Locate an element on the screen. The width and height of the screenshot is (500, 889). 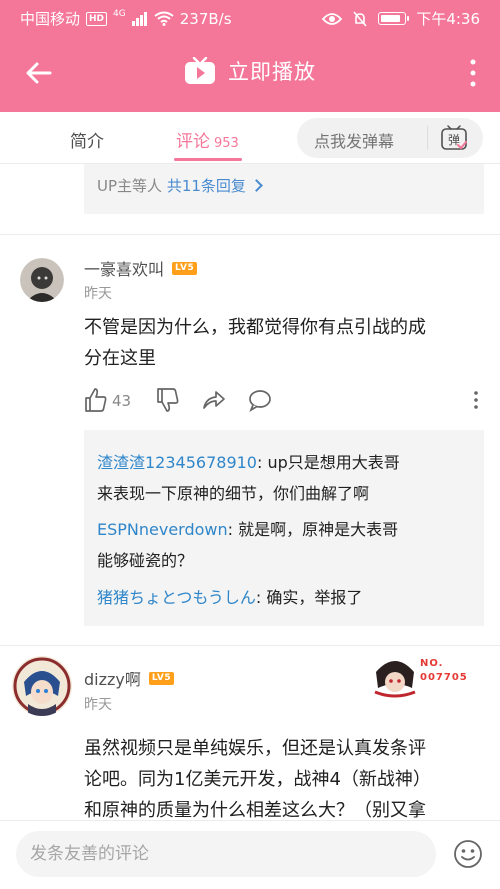
battery-icon is located at coordinates (394, 18).